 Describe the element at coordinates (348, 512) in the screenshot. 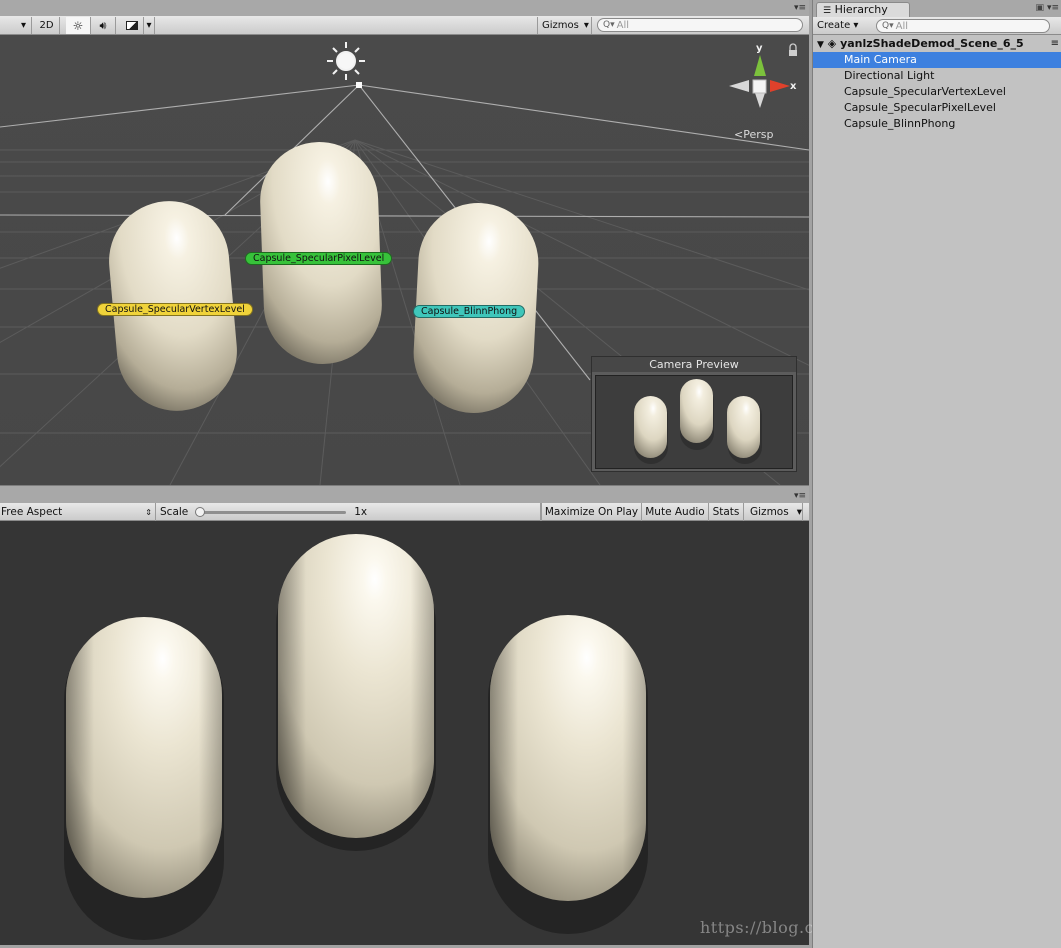

I see `scale-control: Scale 1x` at that location.